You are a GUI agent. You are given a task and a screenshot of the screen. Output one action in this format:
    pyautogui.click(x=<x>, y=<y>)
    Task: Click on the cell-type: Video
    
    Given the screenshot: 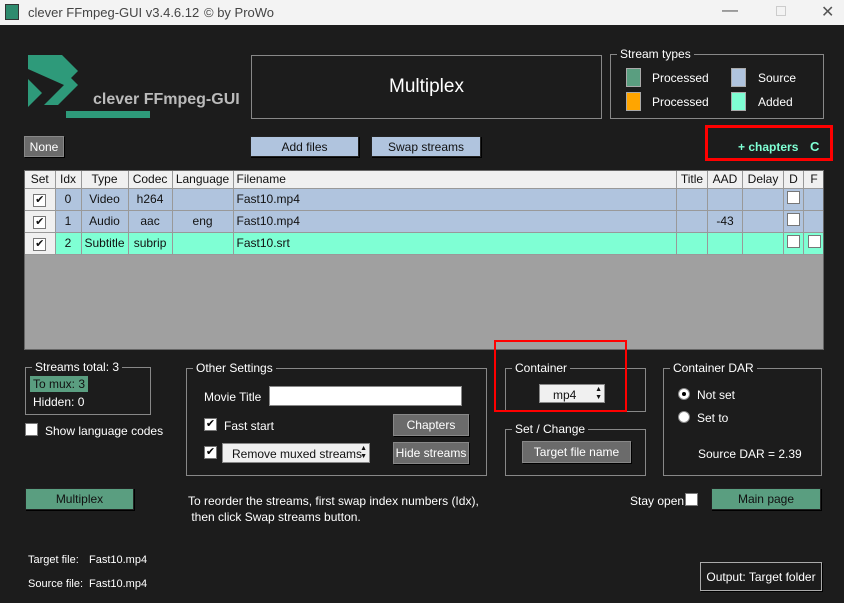 What is the action you would take?
    pyautogui.click(x=105, y=199)
    